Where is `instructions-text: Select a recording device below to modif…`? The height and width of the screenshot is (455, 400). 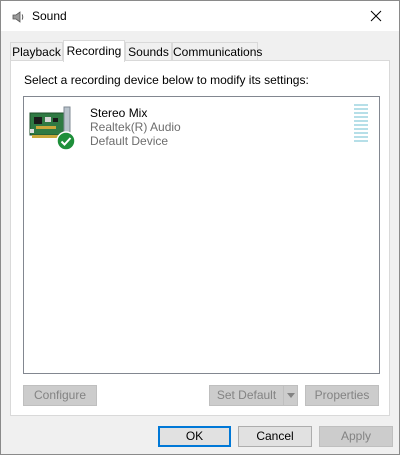 instructions-text: Select a recording device below to modif… is located at coordinates (166, 80).